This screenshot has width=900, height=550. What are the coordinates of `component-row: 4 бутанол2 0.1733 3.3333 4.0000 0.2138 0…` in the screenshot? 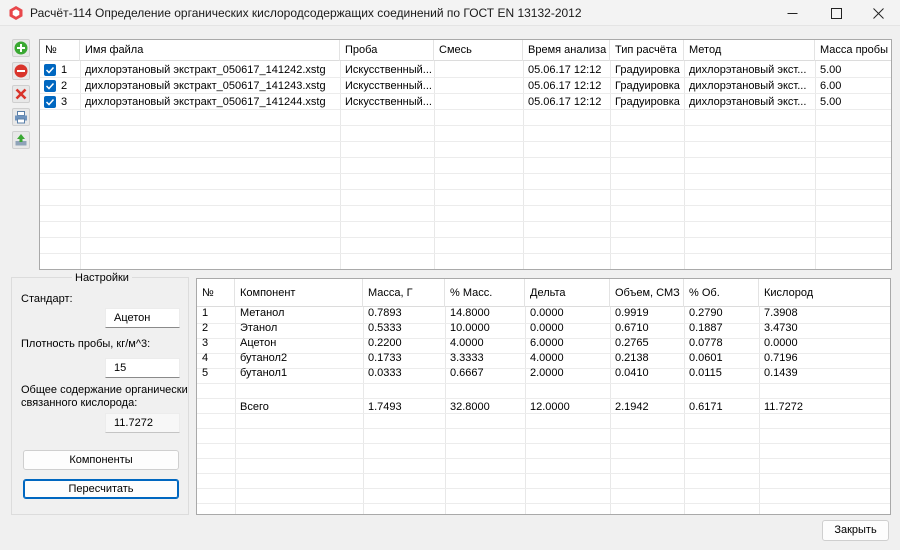 It's located at (543, 358).